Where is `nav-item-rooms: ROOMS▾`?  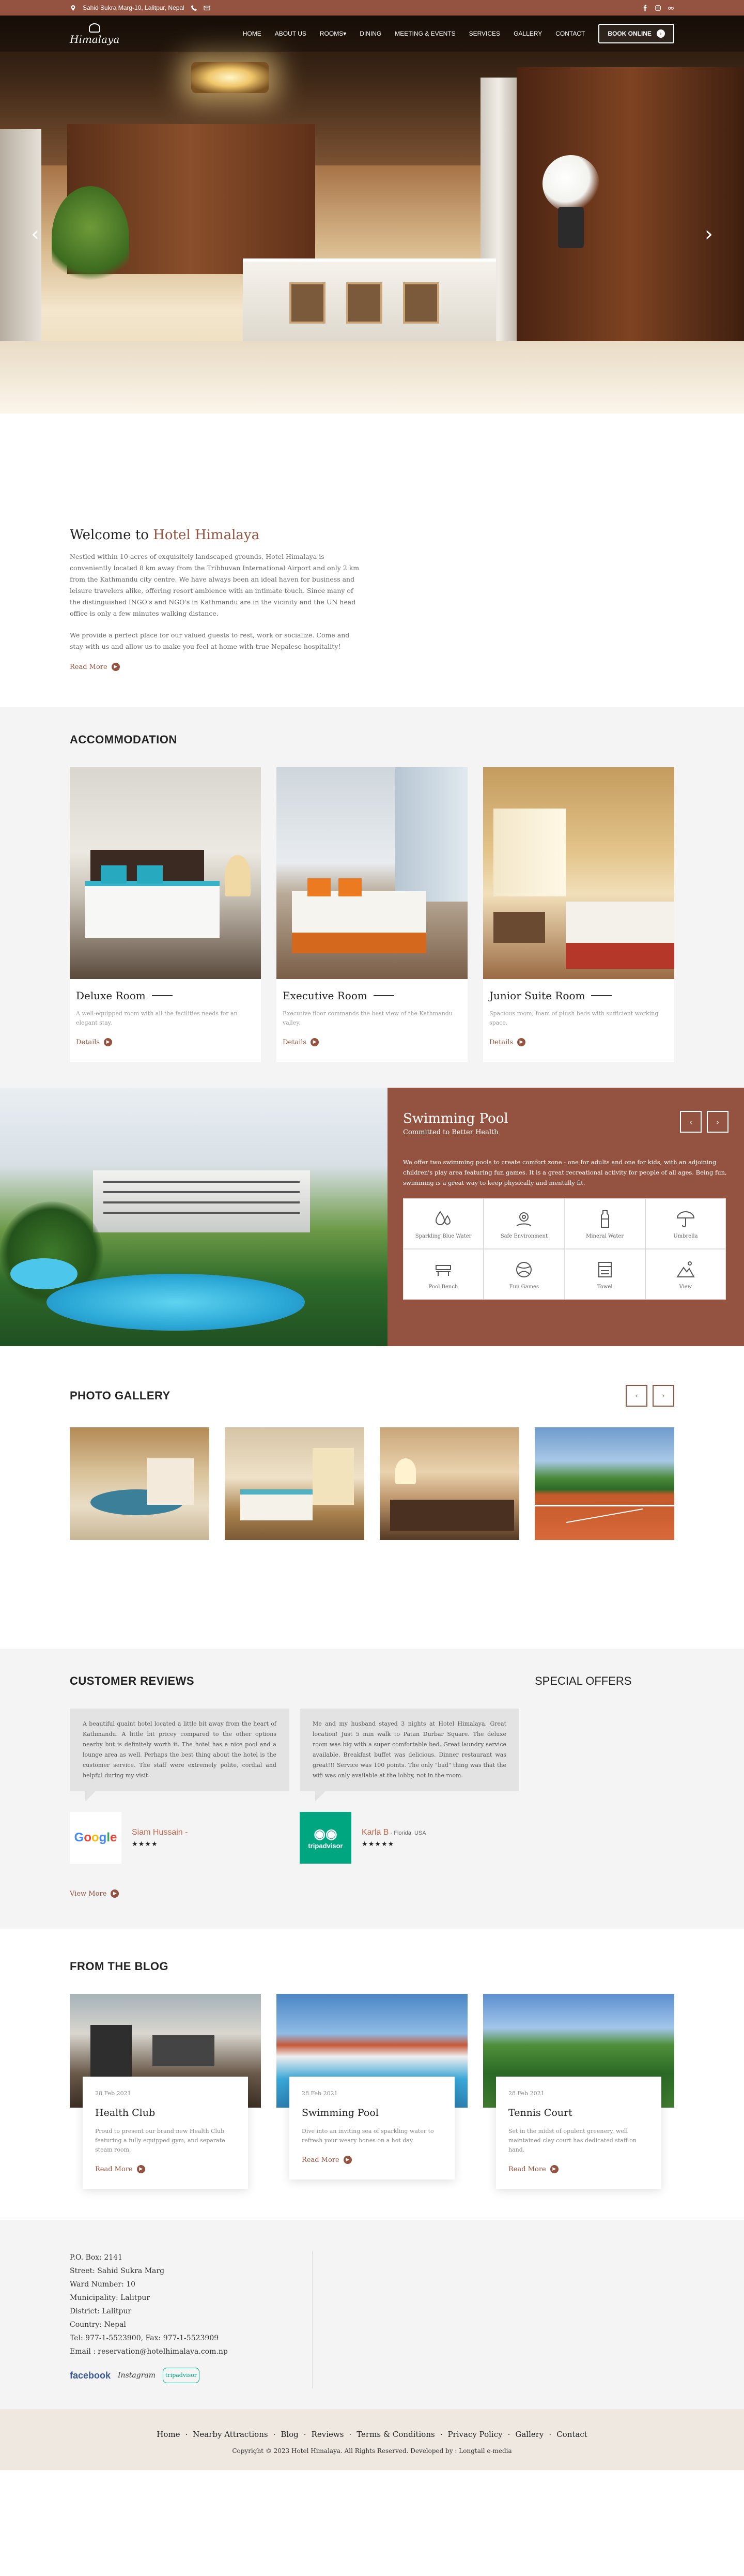
nav-item-rooms: ROOMS▾ is located at coordinates (333, 33).